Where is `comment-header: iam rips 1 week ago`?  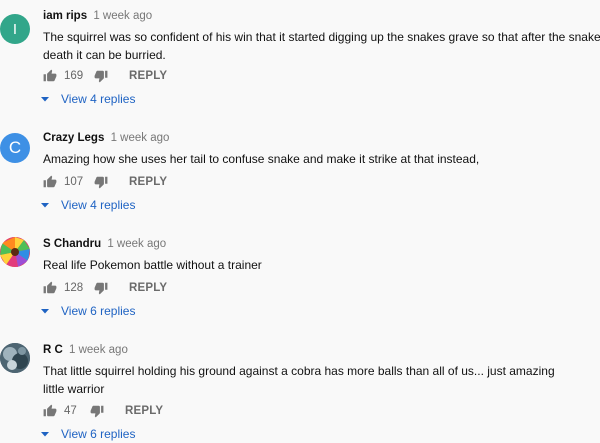
comment-header: iam rips 1 week ago is located at coordinates (97, 16).